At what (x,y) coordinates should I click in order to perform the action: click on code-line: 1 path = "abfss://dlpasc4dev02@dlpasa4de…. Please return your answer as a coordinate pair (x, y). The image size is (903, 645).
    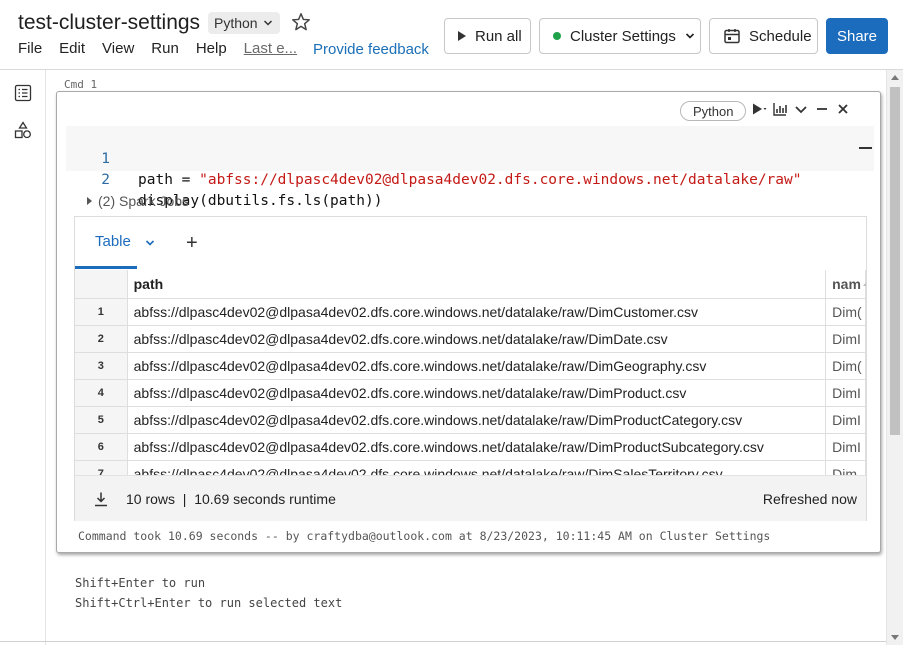
    Looking at the image, I should click on (433, 158).